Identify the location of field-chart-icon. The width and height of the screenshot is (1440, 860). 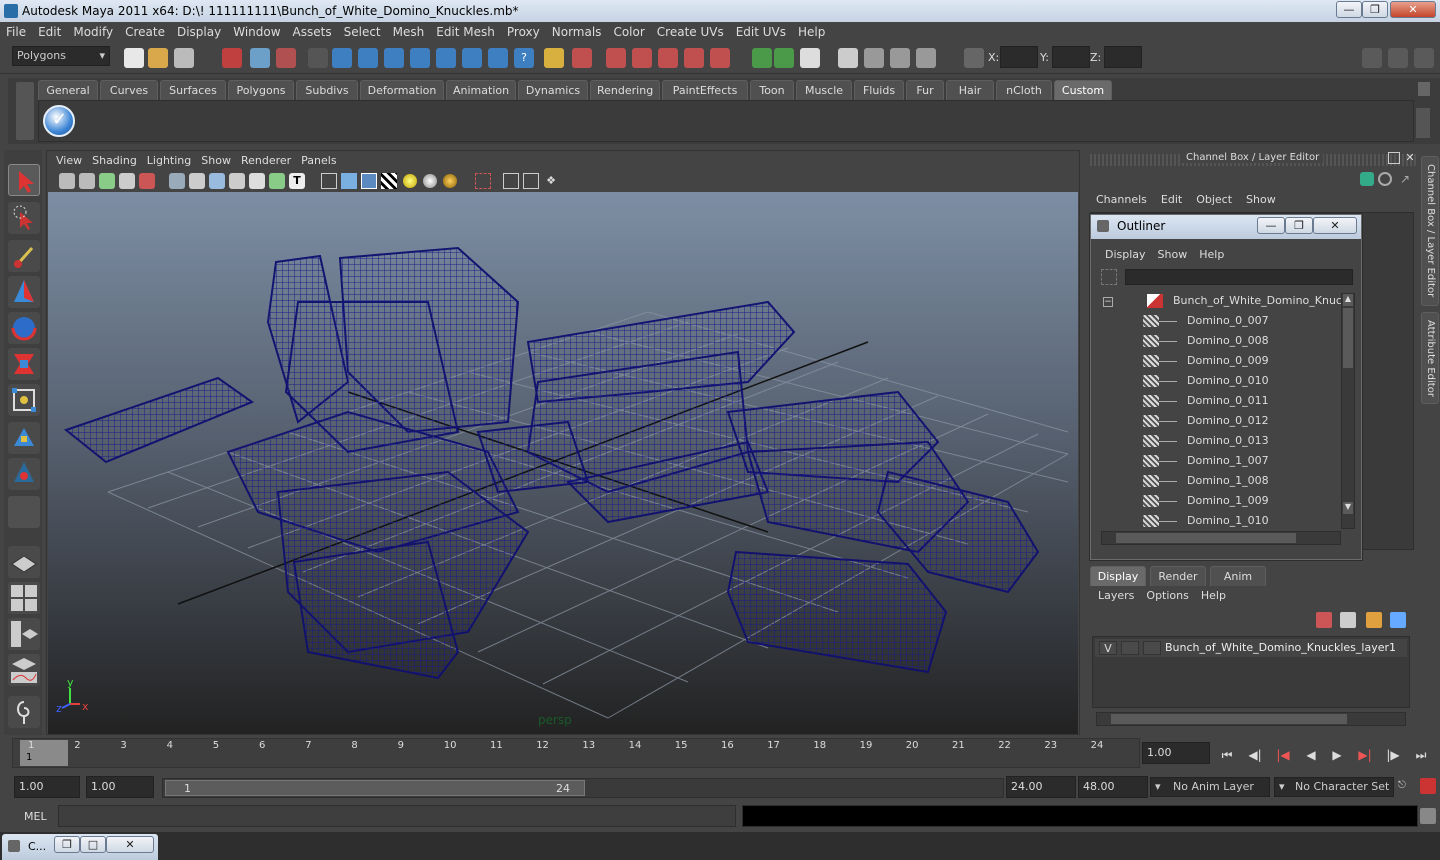
(257, 181).